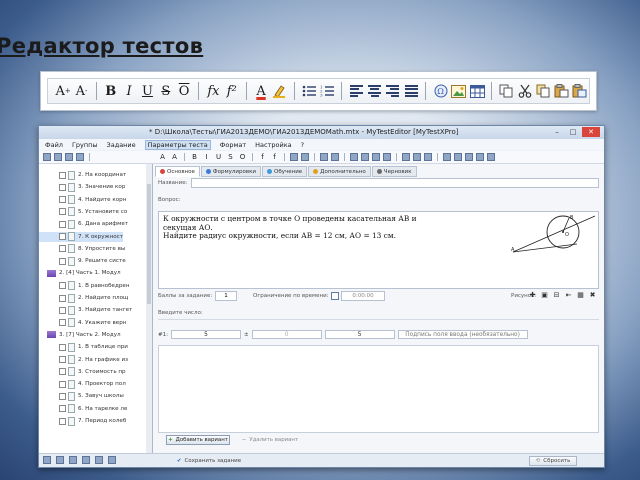 Image resolution: width=640 pixels, height=480 pixels. What do you see at coordinates (556, 295) in the screenshot?
I see `edit-picture-icon: ⊟` at bounding box center [556, 295].